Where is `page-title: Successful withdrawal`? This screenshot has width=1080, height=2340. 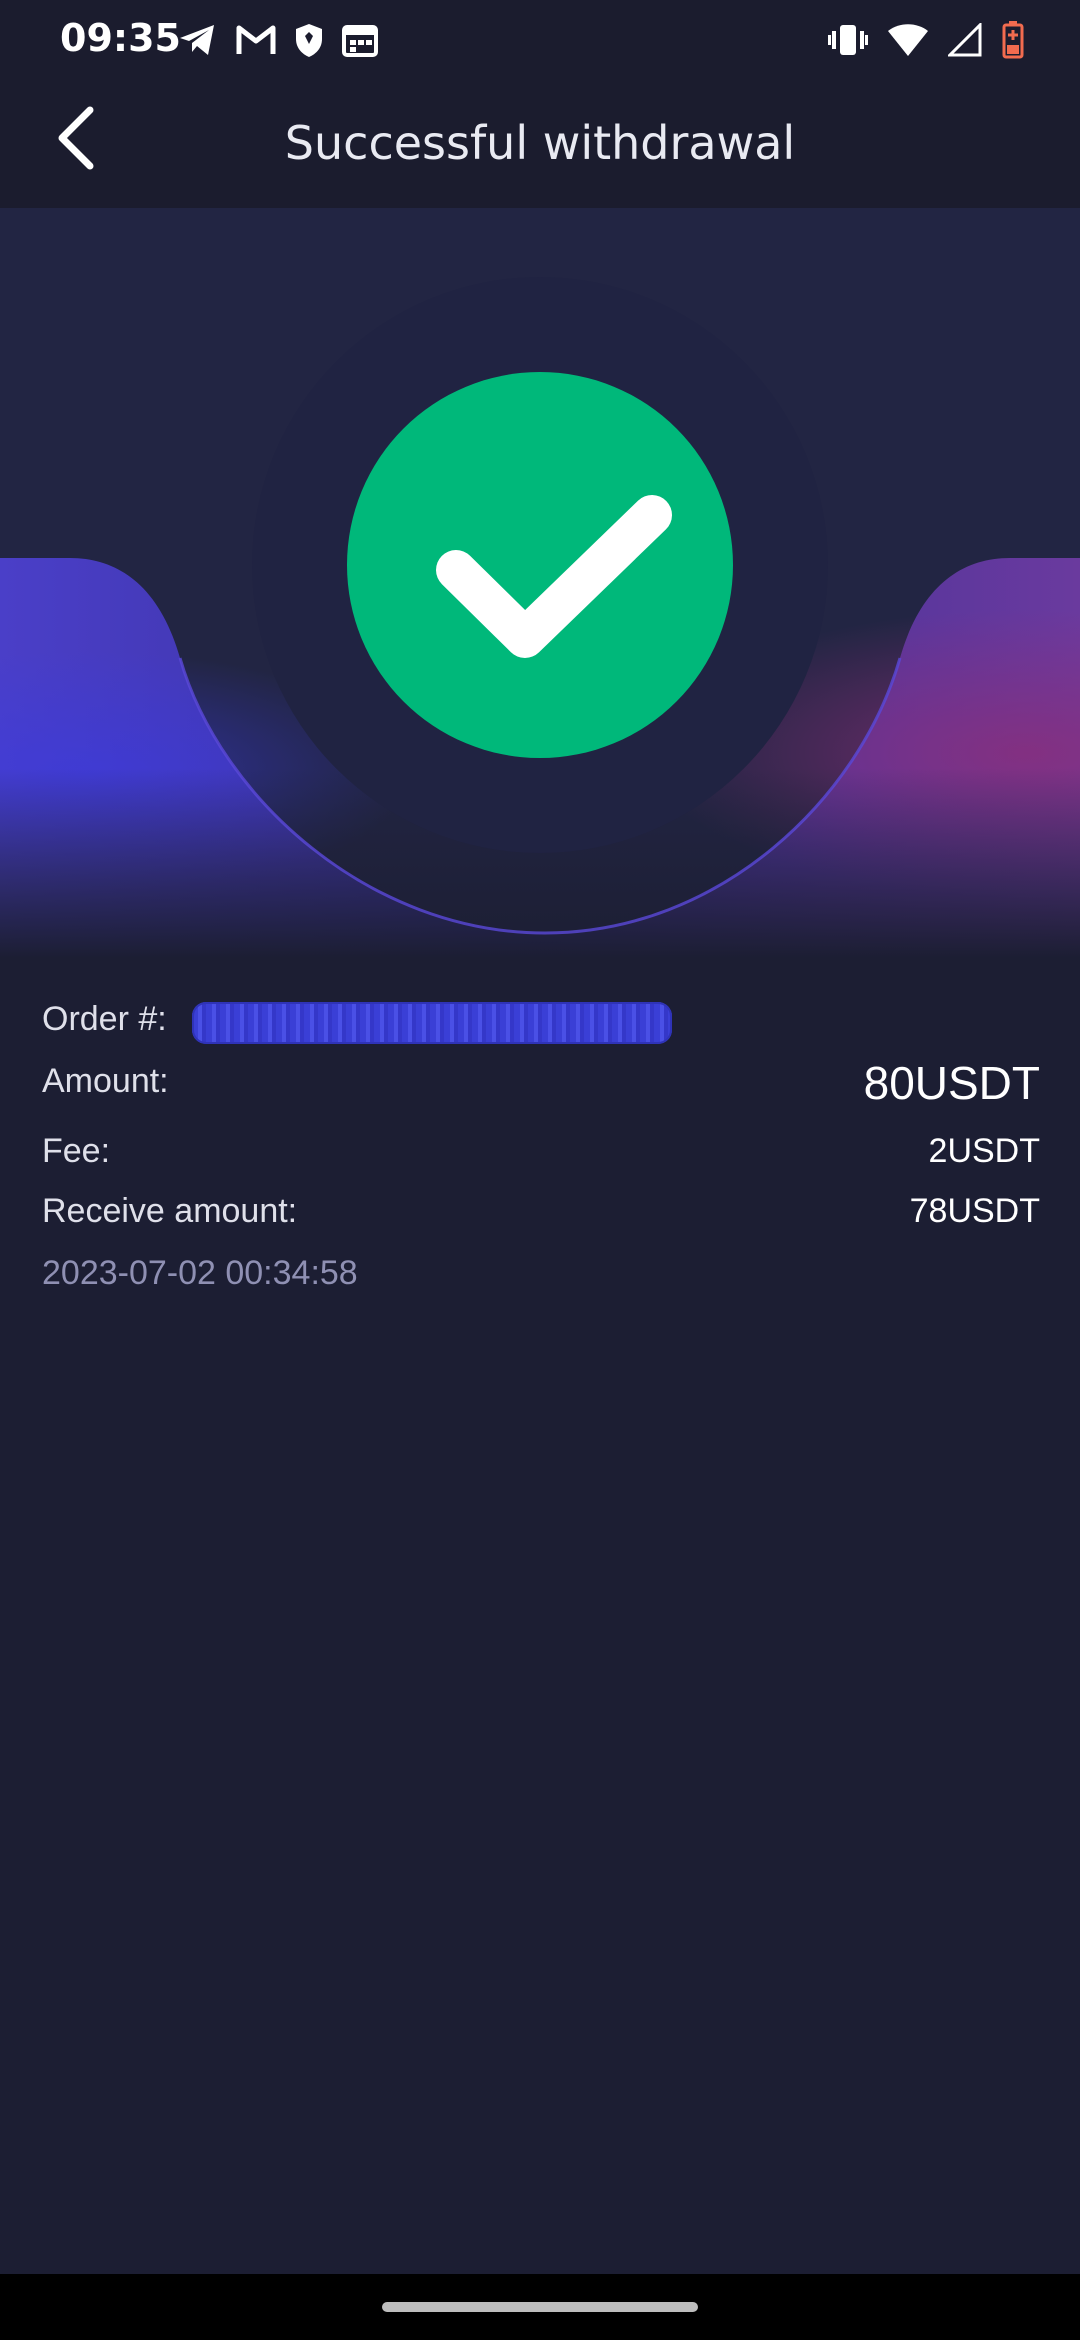
page-title: Successful withdrawal is located at coordinates (540, 143).